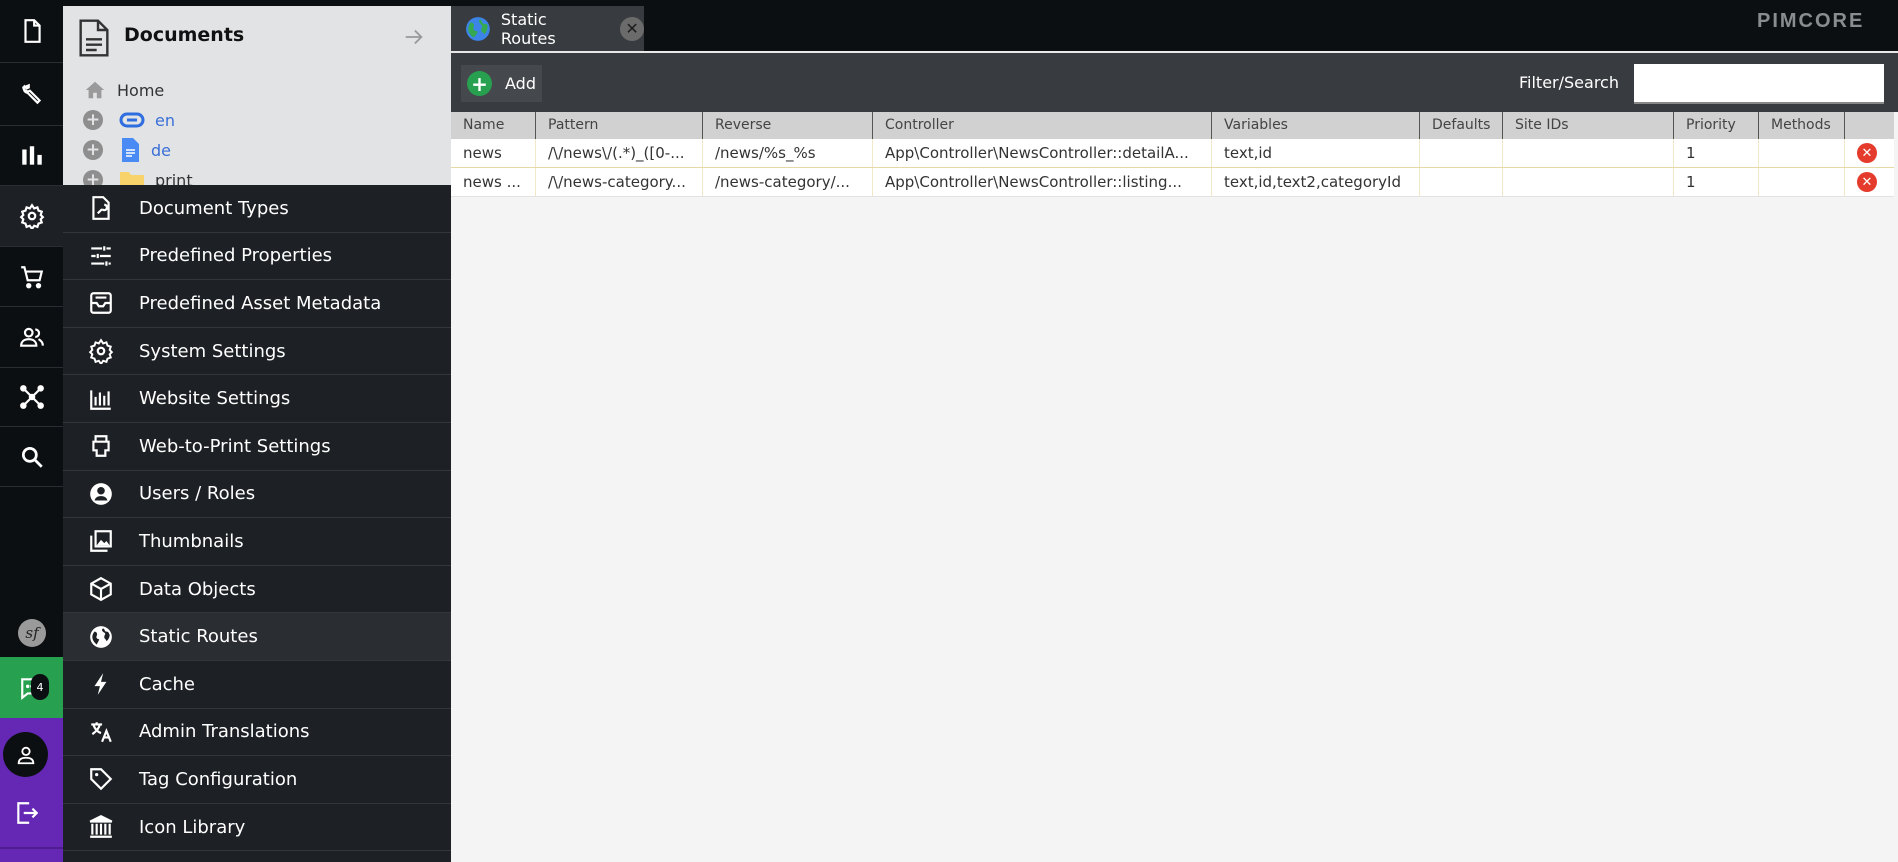  I want to click on column-header-pattern: Pattern, so click(619, 125).